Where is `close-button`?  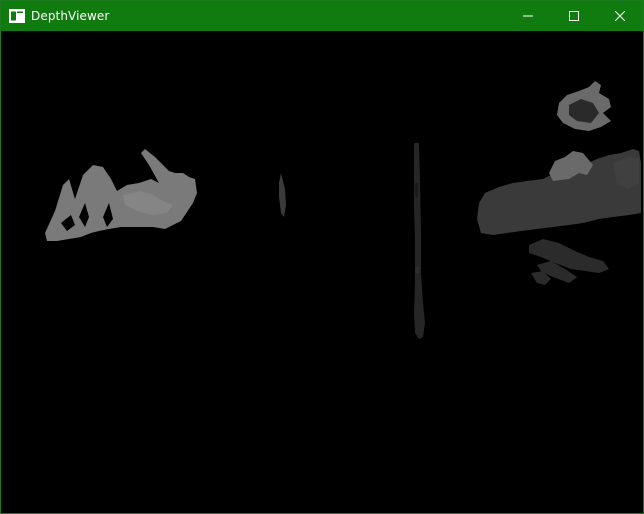 close-button is located at coordinates (620, 16).